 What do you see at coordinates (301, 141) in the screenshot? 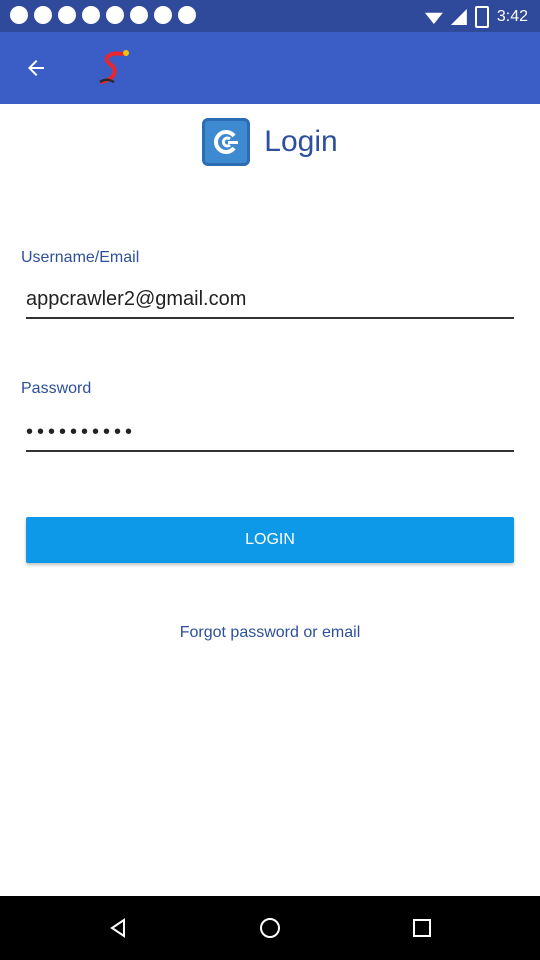
I see `page-title: Login` at bounding box center [301, 141].